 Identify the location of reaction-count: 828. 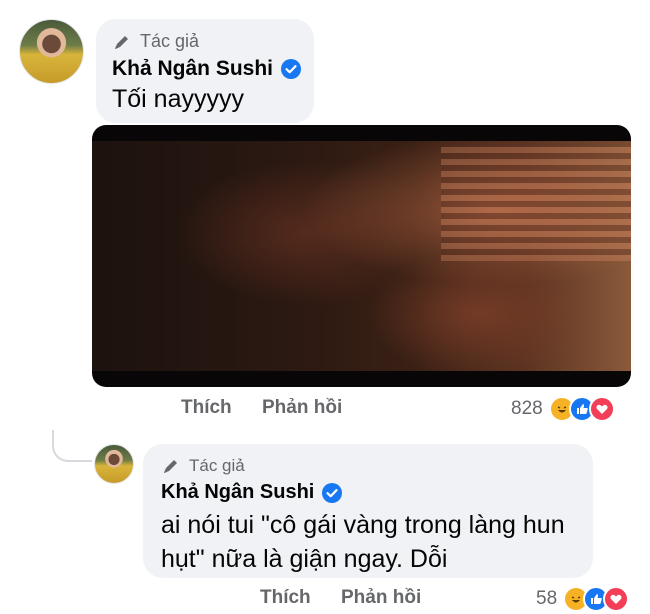
(527, 408).